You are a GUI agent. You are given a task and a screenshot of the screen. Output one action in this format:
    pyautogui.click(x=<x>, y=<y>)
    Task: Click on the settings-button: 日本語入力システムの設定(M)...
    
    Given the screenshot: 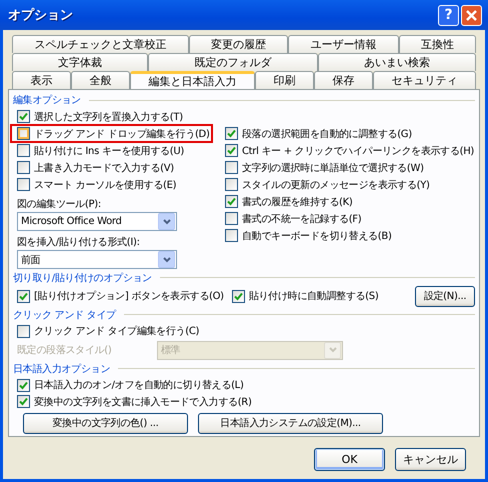 What is the action you would take?
    pyautogui.click(x=290, y=423)
    